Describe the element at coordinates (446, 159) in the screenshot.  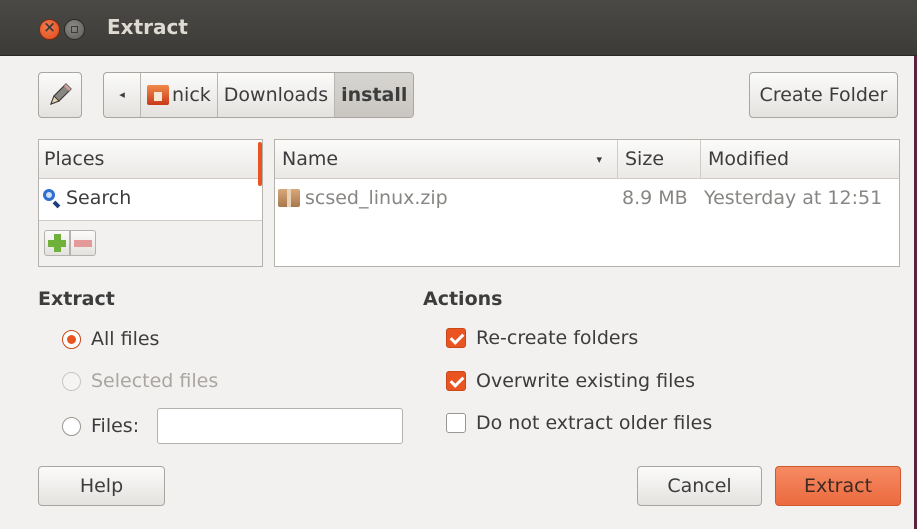
I see `column-name: Name ▾` at that location.